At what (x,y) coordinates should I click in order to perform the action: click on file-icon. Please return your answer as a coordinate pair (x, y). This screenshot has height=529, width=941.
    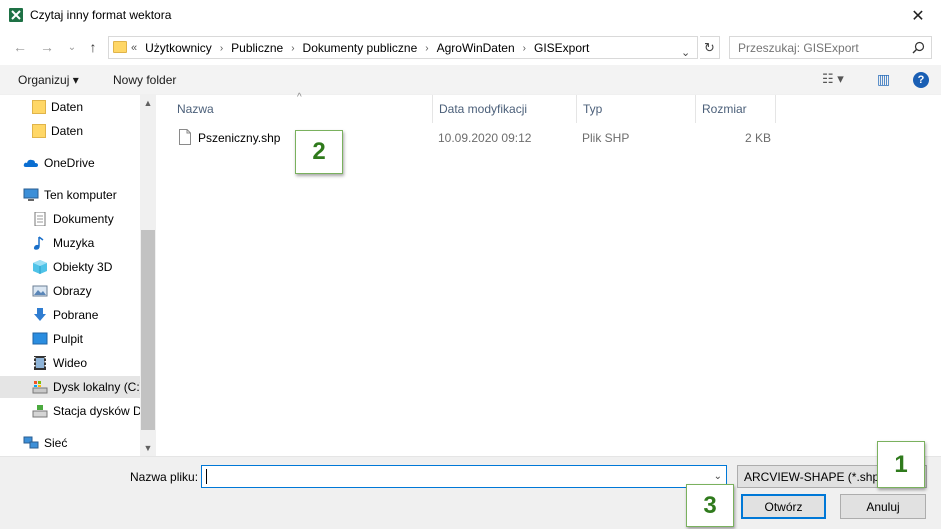
    Looking at the image, I should click on (185, 137).